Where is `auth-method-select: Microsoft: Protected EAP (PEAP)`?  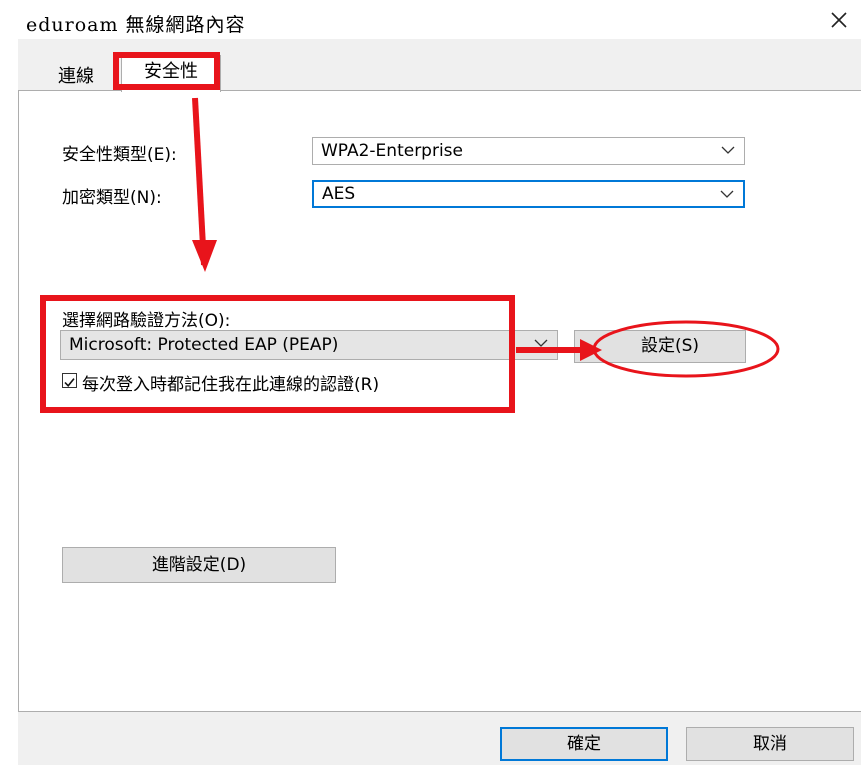 auth-method-select: Microsoft: Protected EAP (PEAP) is located at coordinates (309, 345).